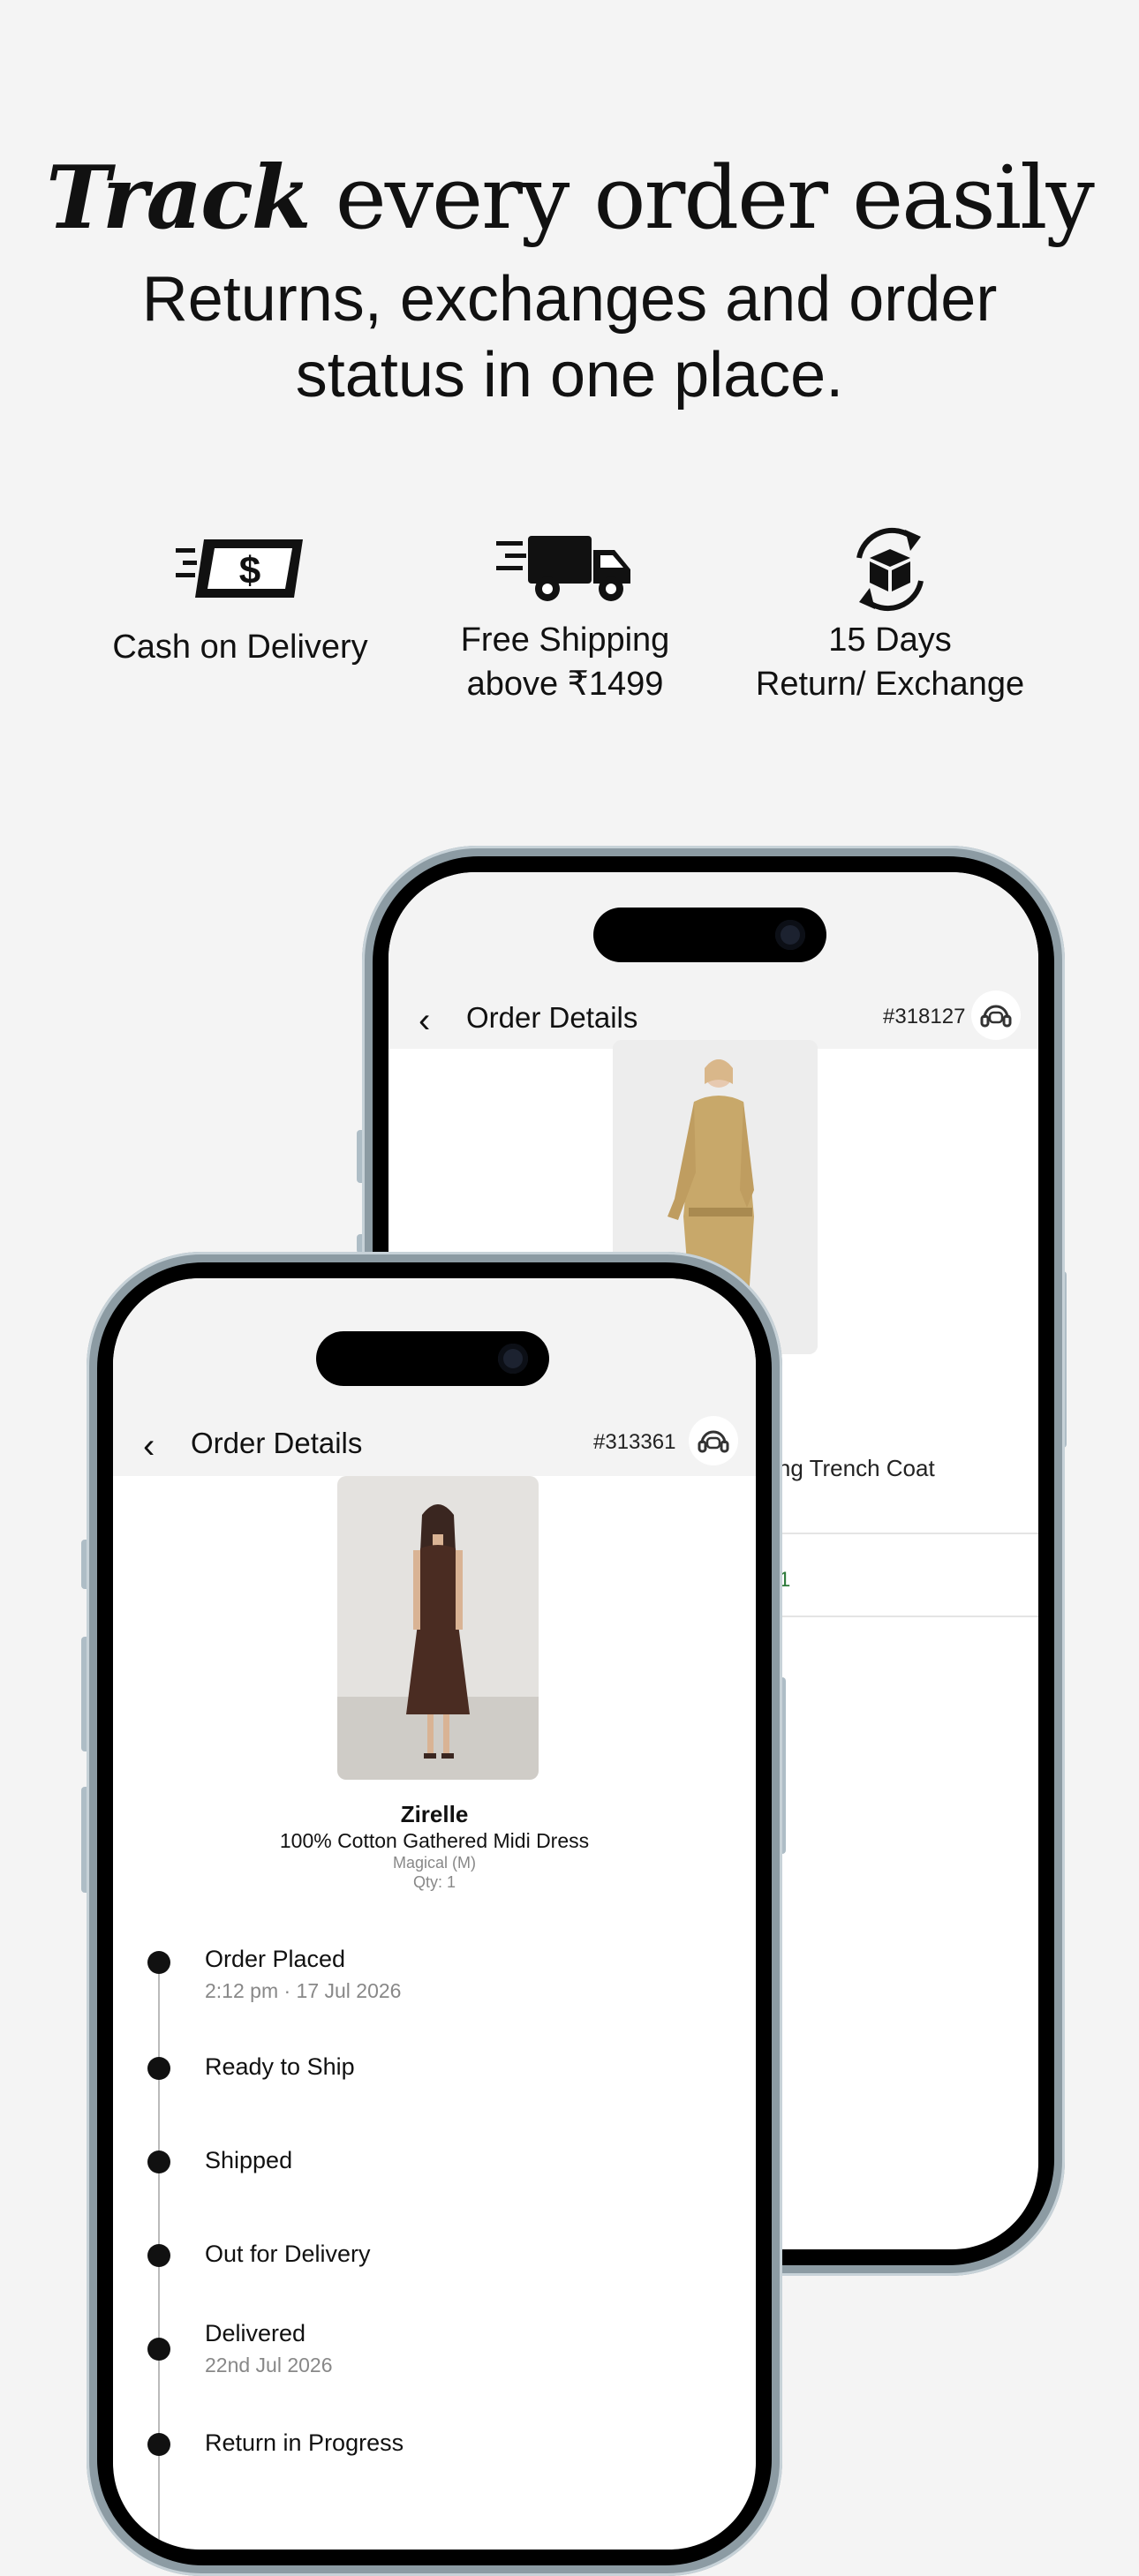 The image size is (1139, 2576). Describe the element at coordinates (925, 1017) in the screenshot. I see `order-id: #318127` at that location.